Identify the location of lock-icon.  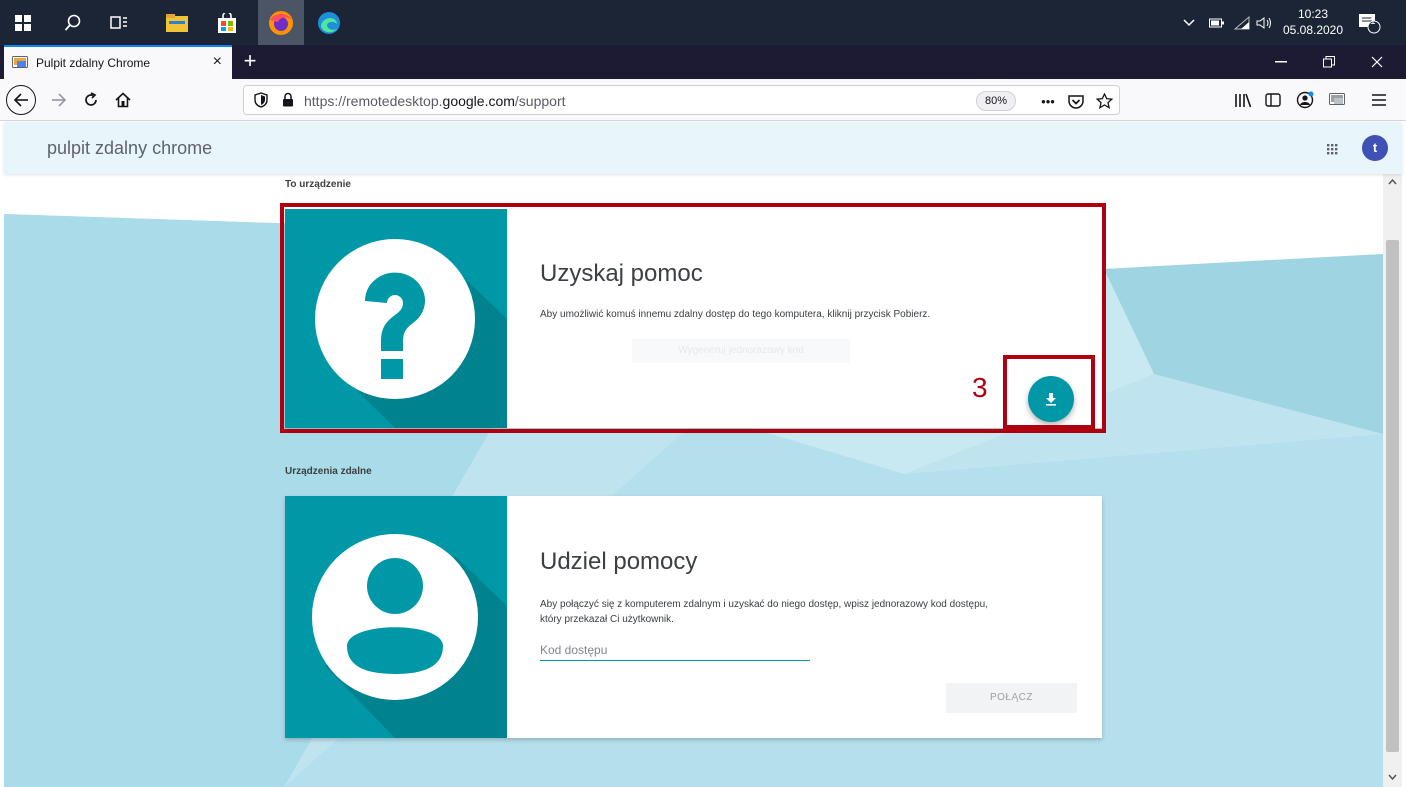
(288, 102).